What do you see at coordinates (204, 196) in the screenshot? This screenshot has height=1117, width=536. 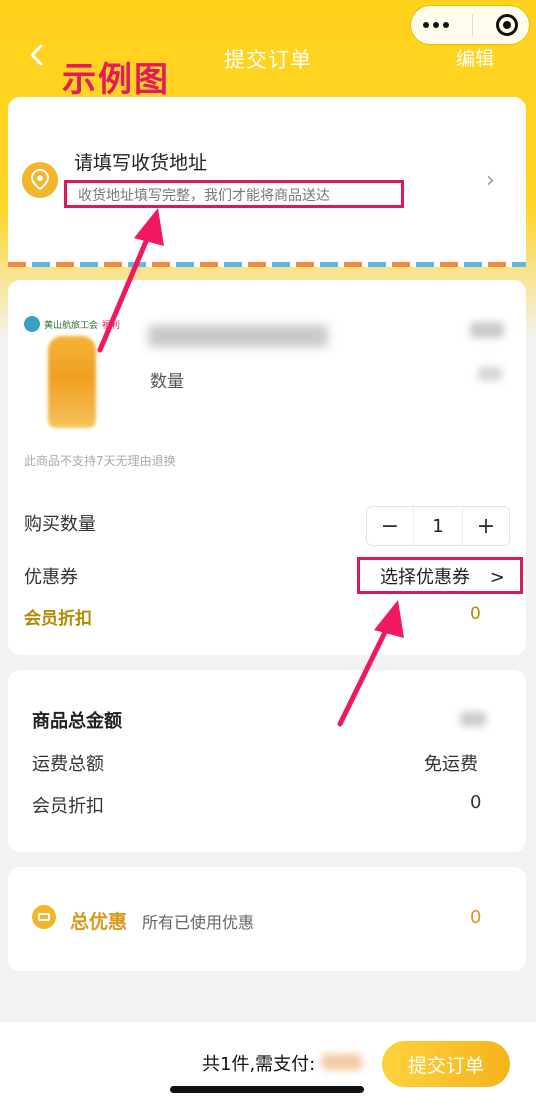 I see `address-hint: 收货地址填写完整，我们才能将商品送达` at bounding box center [204, 196].